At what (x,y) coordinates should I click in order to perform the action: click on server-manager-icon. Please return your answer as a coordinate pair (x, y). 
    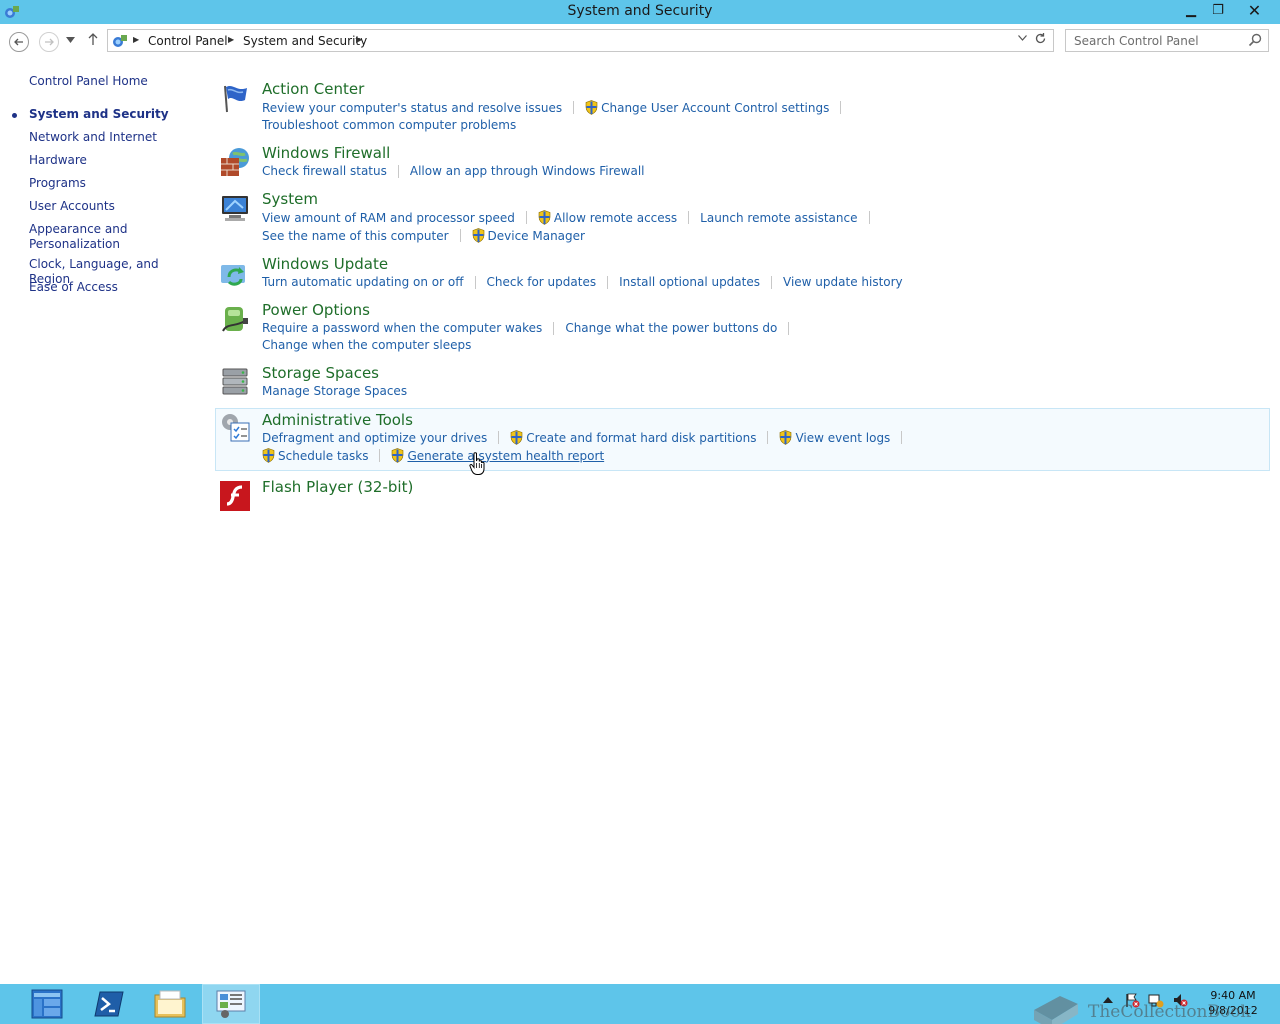
    Looking at the image, I should click on (47, 1004).